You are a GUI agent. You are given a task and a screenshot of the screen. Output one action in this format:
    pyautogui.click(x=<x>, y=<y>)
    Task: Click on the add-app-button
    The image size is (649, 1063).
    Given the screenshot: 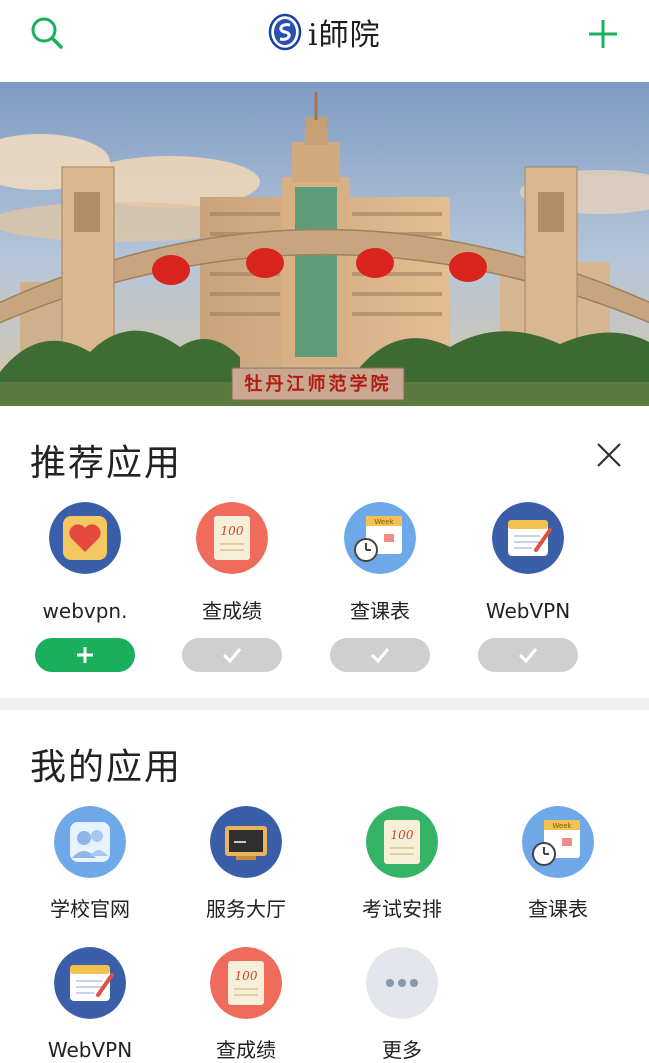 What is the action you would take?
    pyautogui.click(x=85, y=655)
    